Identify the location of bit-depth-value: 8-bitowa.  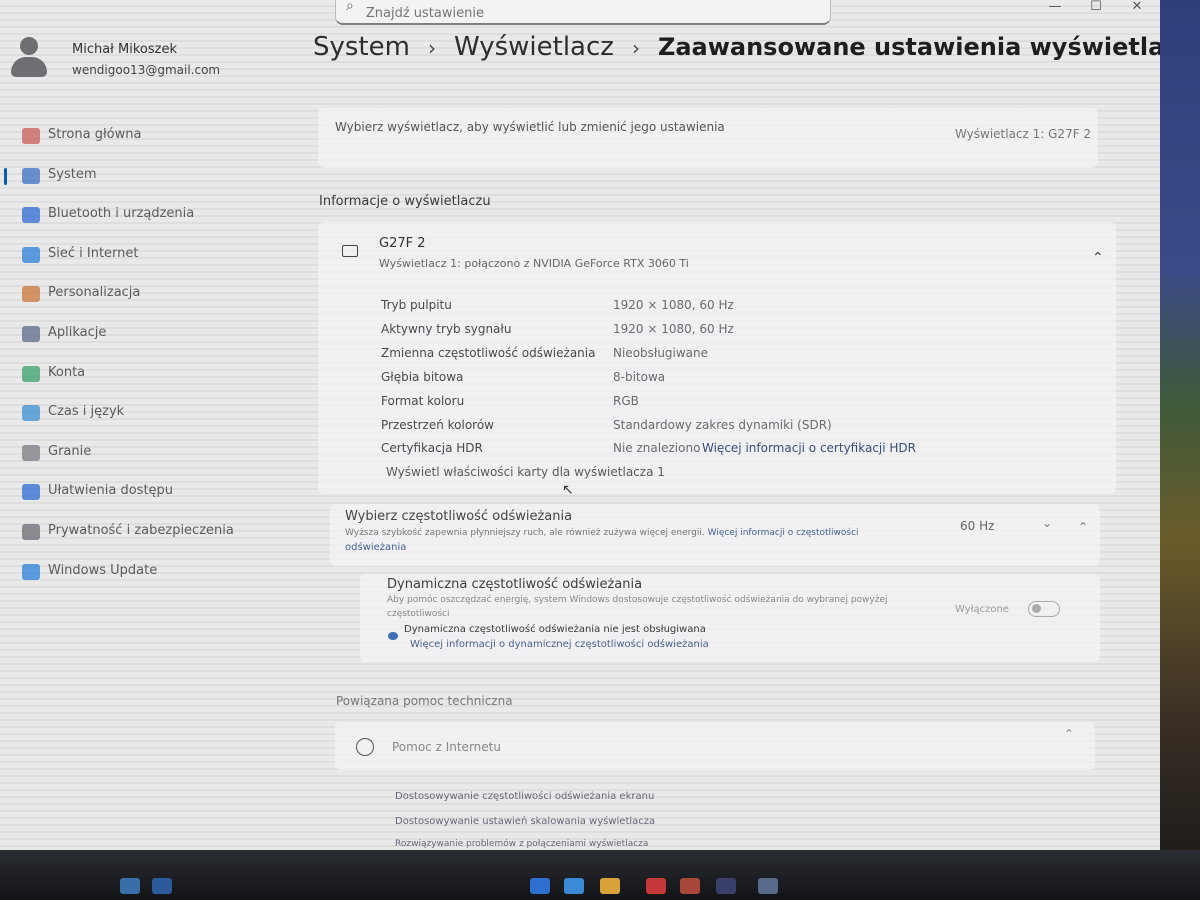
(639, 377).